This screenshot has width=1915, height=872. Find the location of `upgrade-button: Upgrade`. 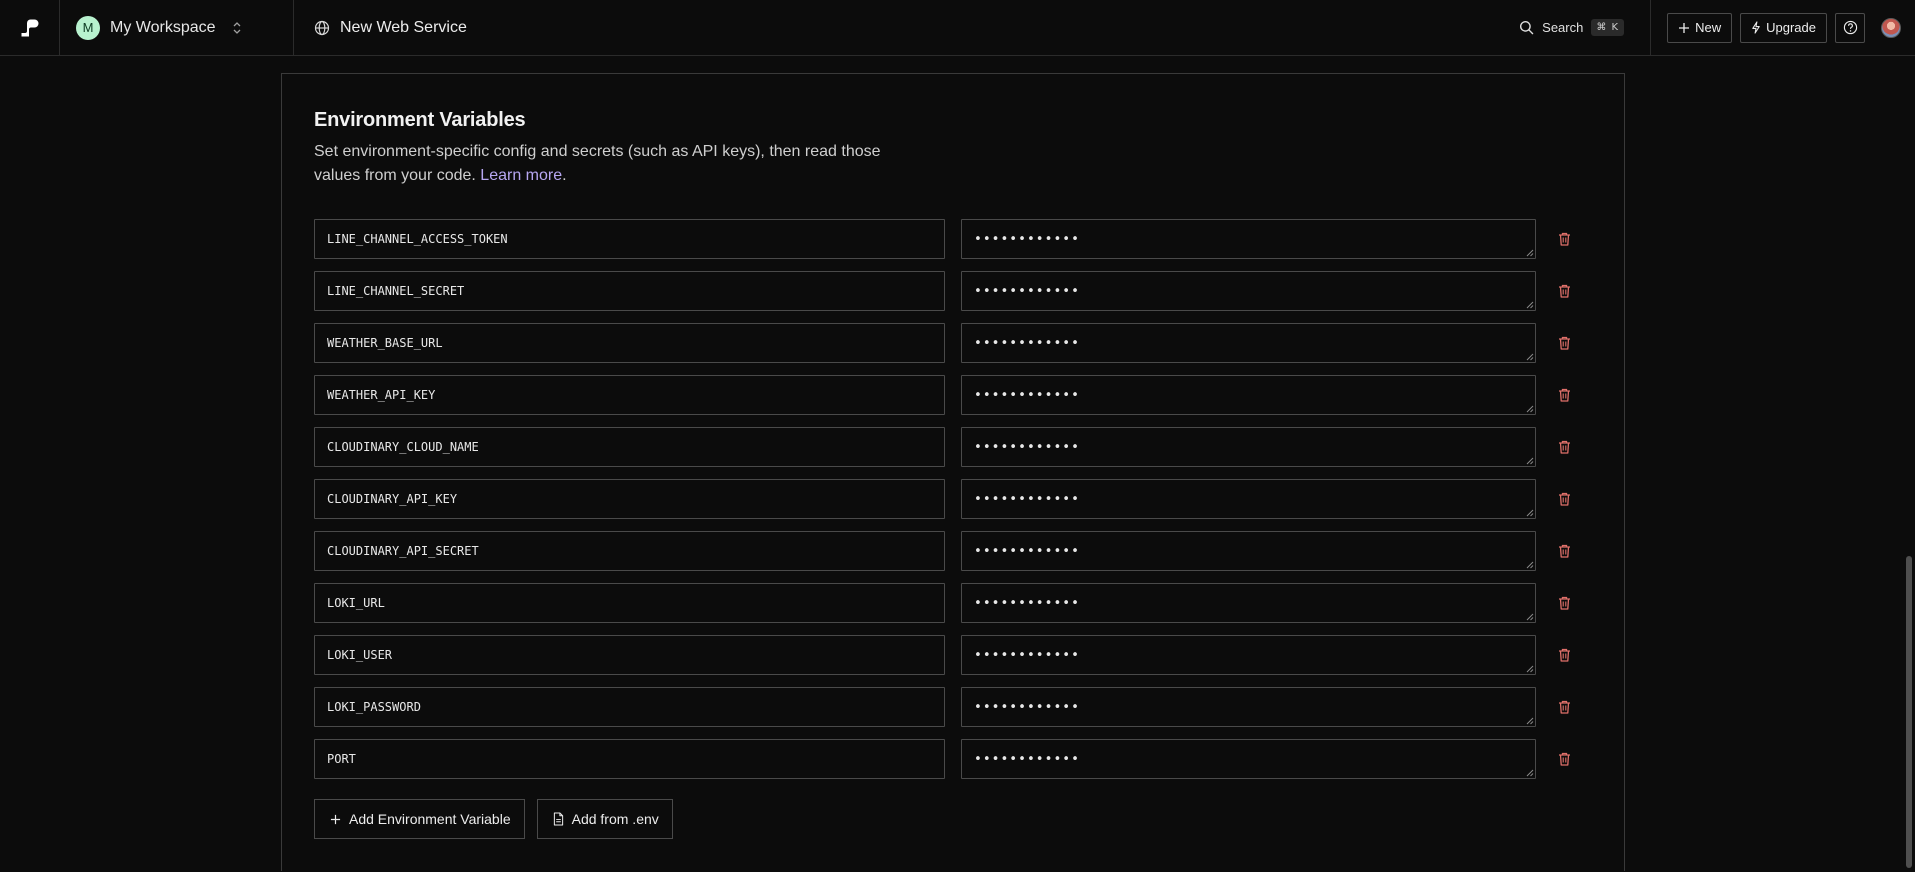

upgrade-button: Upgrade is located at coordinates (1783, 27).